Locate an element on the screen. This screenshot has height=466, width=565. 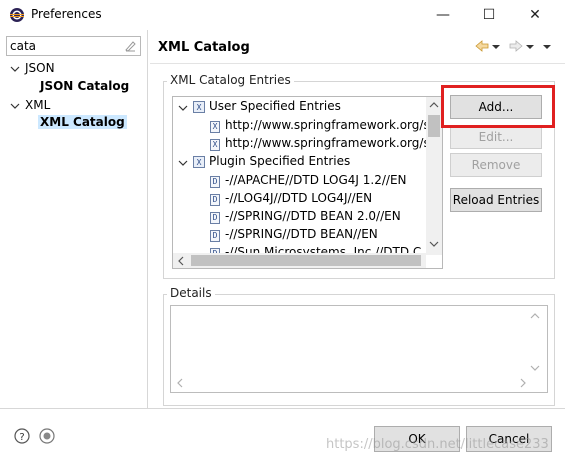
filter-field is located at coordinates (73, 46).